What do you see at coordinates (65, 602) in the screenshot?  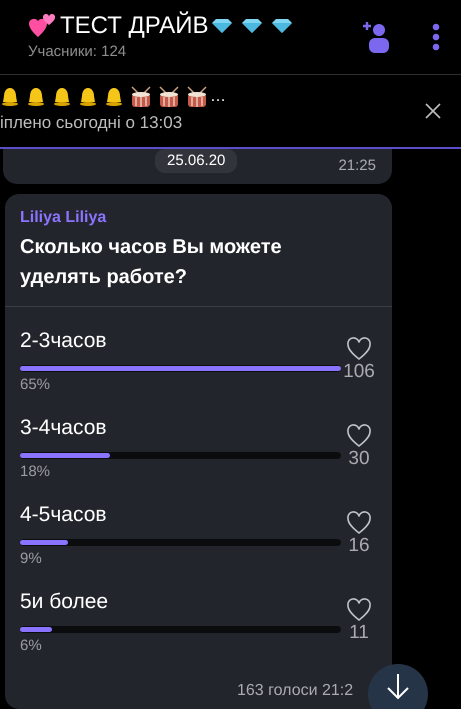 I see `option-label: 5и более` at bounding box center [65, 602].